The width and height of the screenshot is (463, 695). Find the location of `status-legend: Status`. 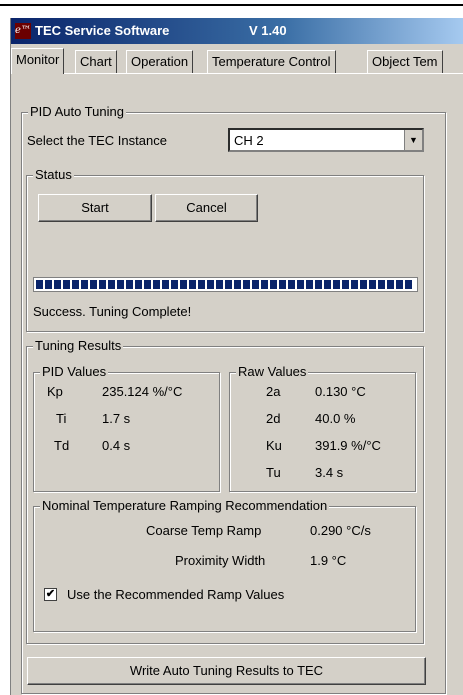

status-legend: Status is located at coordinates (53, 174).